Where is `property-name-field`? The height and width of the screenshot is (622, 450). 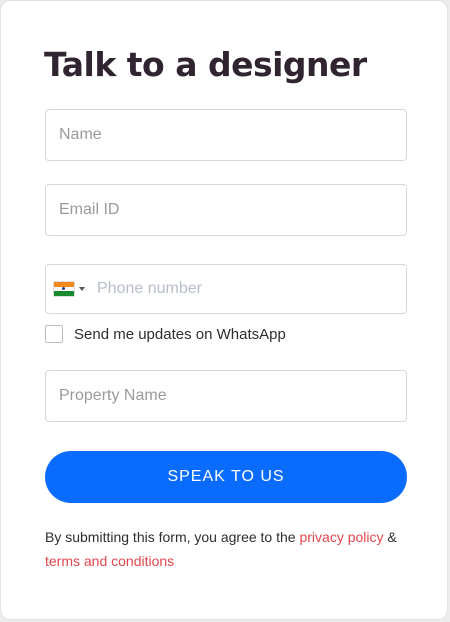 property-name-field is located at coordinates (226, 396).